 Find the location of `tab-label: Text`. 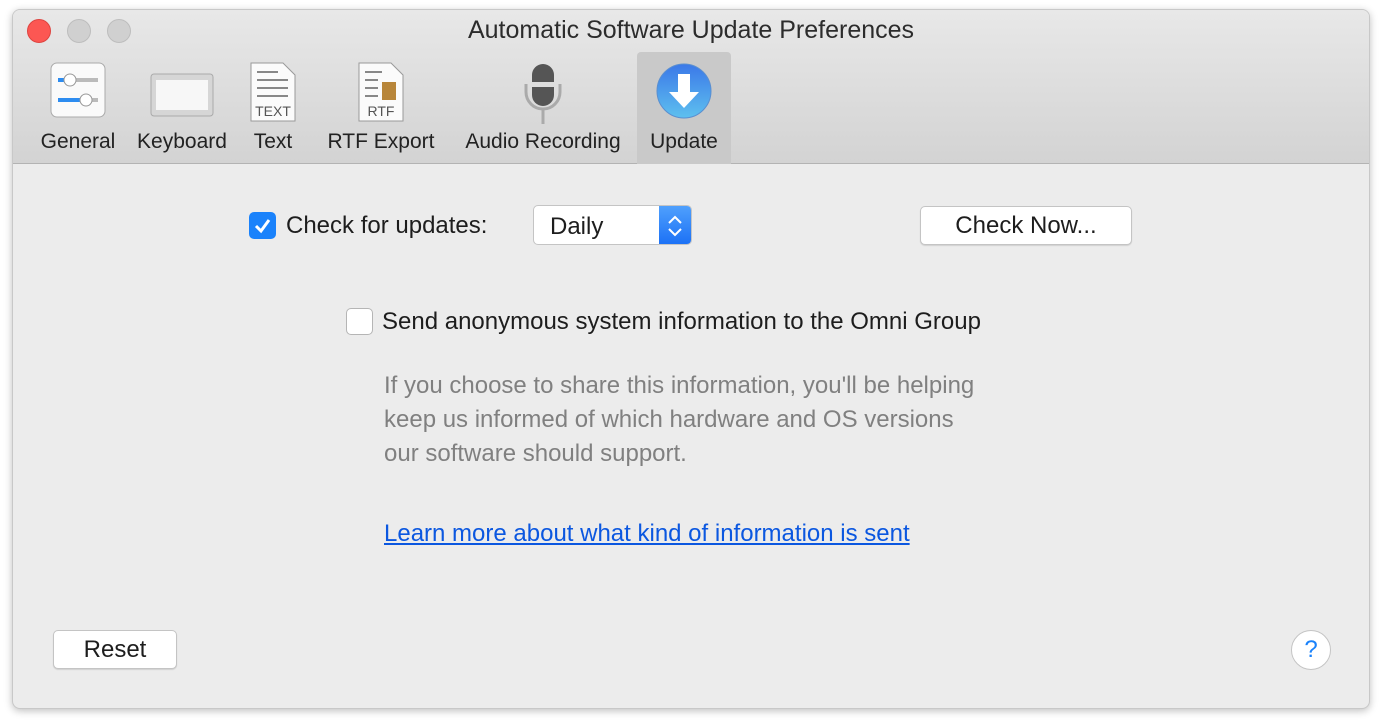

tab-label: Text is located at coordinates (273, 141).